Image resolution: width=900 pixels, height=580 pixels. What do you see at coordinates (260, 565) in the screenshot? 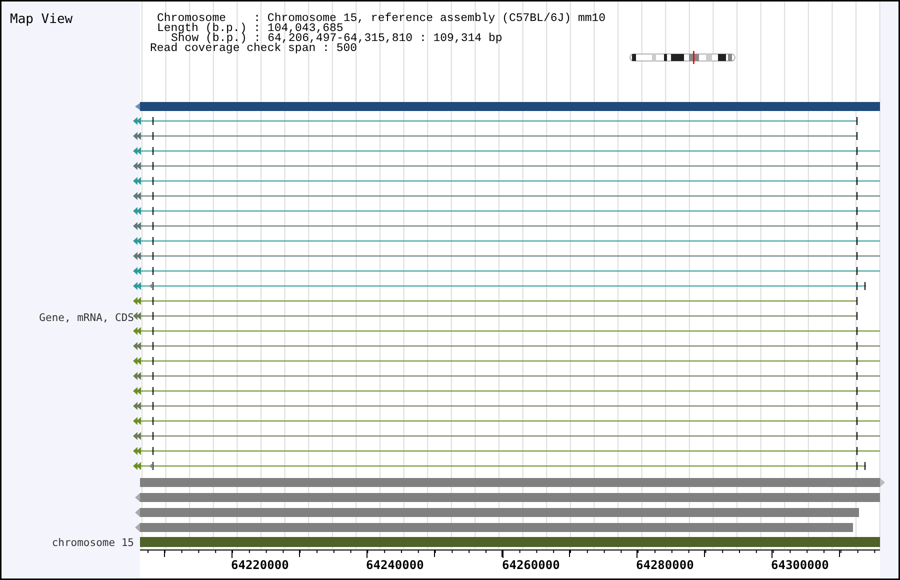
I see `axis-tick-label: 64220000` at bounding box center [260, 565].